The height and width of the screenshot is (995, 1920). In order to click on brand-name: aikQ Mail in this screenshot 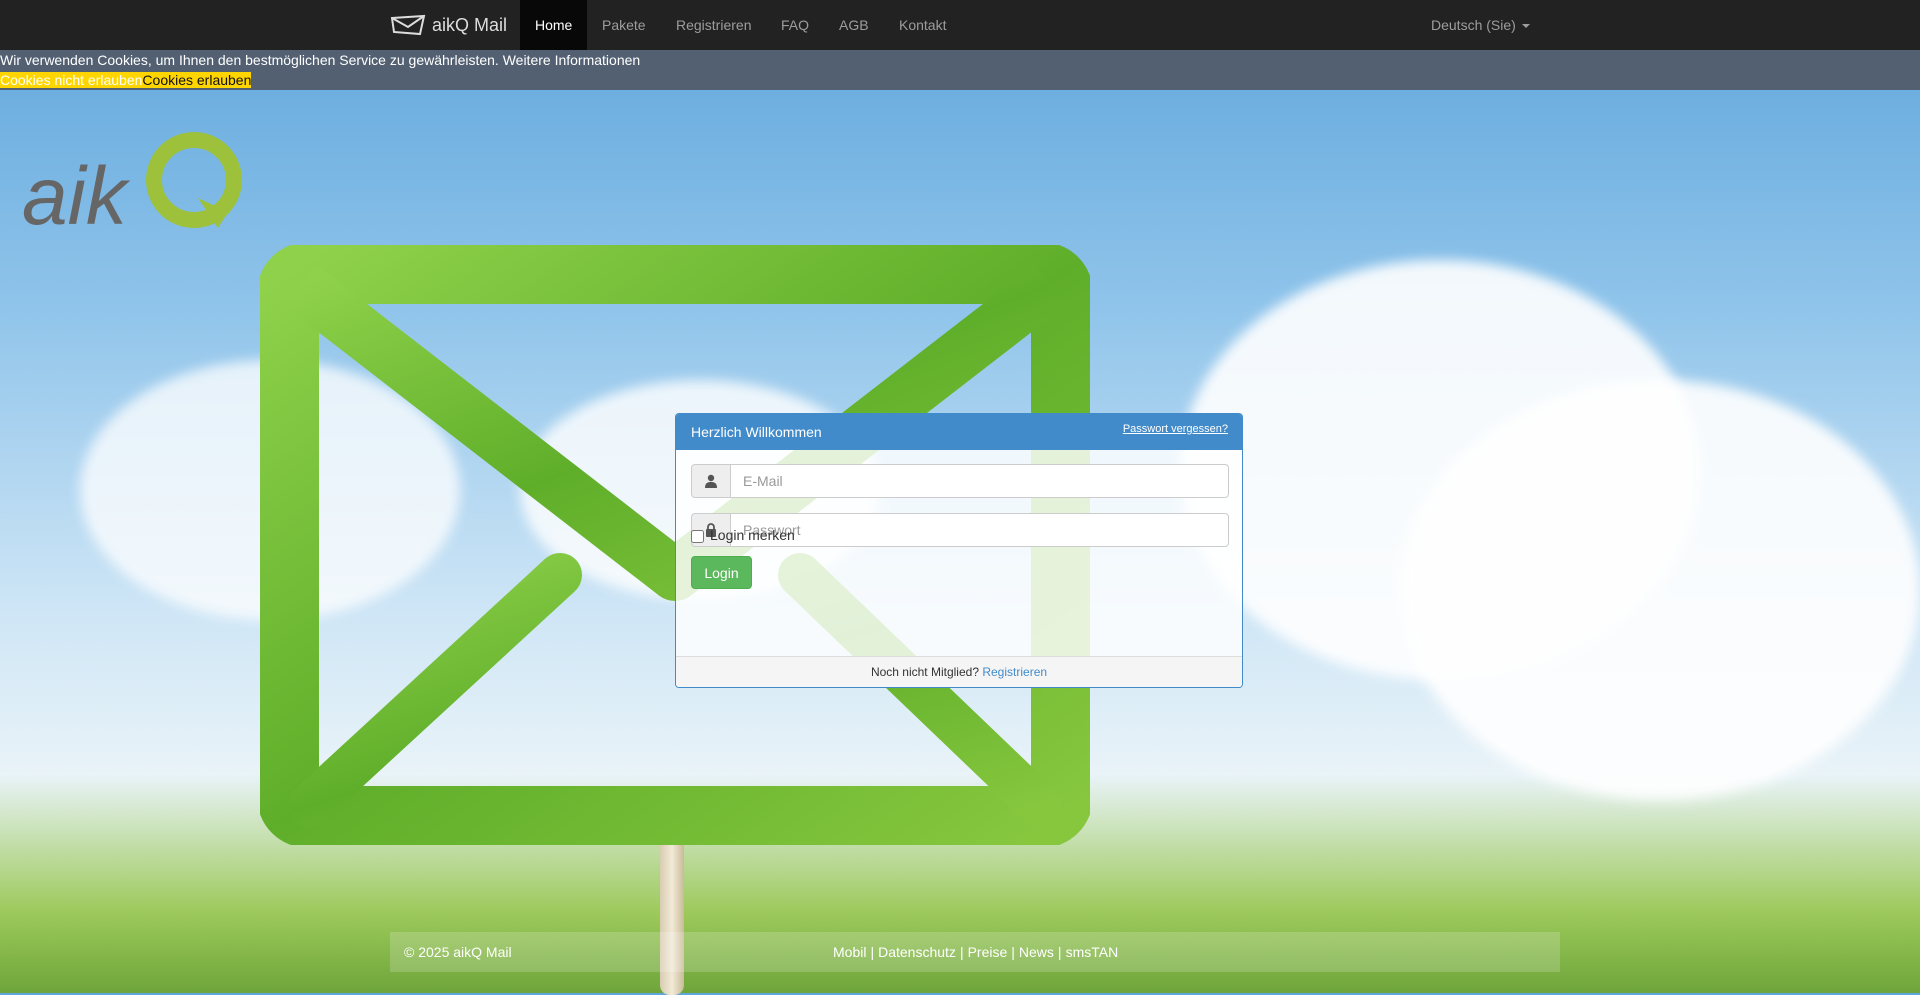, I will do `click(470, 24)`.